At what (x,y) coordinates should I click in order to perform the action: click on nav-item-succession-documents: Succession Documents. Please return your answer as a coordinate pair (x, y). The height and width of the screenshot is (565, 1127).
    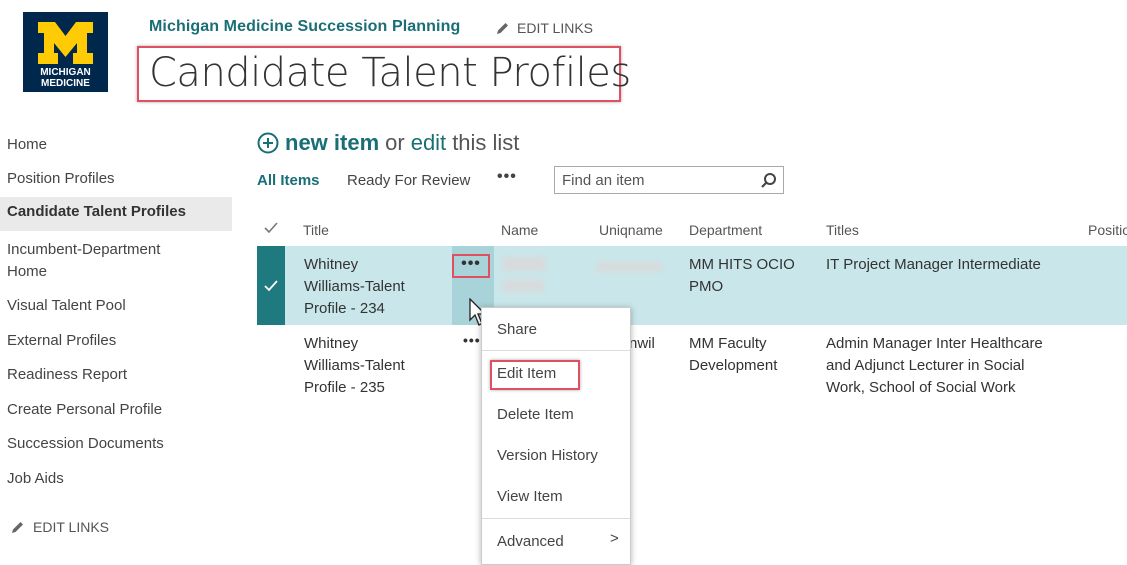
    Looking at the image, I should click on (85, 444).